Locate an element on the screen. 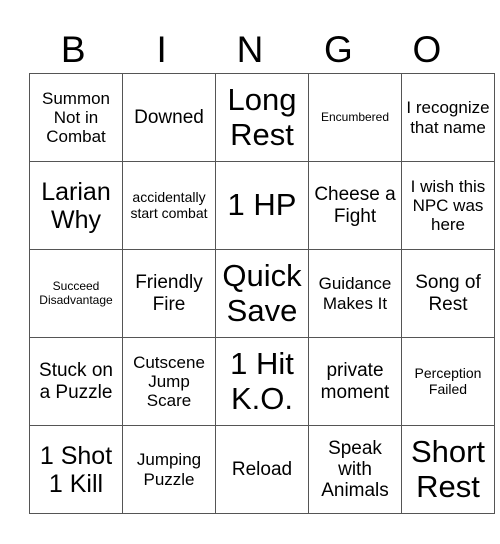 The image size is (500, 544). bingo-cell: Short Rest is located at coordinates (448, 469).